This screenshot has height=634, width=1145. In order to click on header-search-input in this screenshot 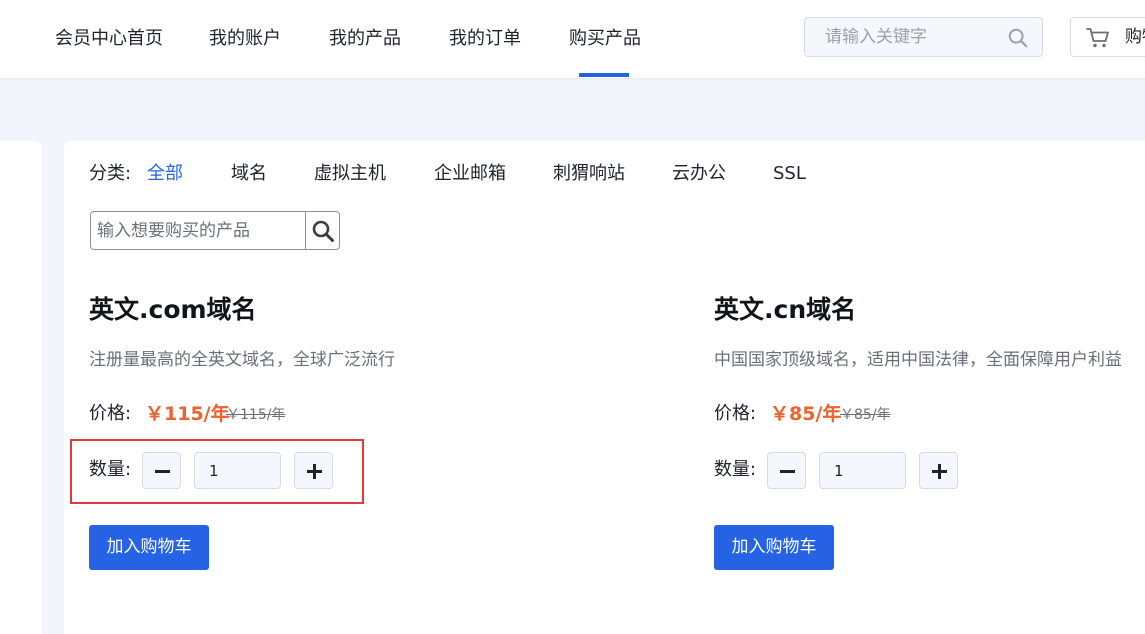, I will do `click(910, 37)`.